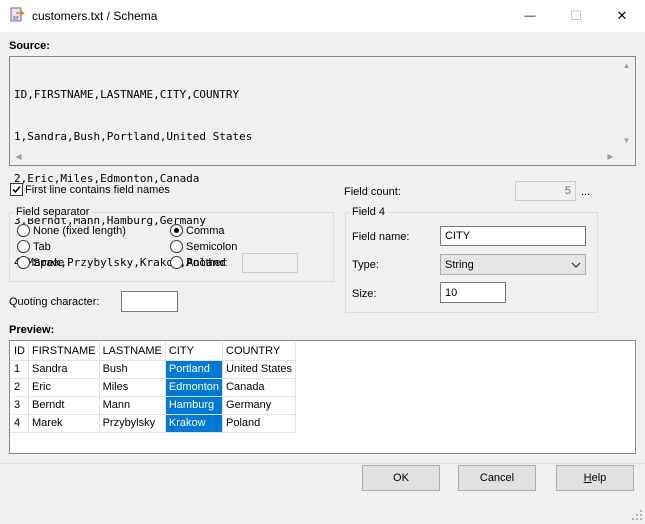 The width and height of the screenshot is (645, 524). Describe the element at coordinates (194, 405) in the screenshot. I see `table-cell-selected: Hamburg` at that location.